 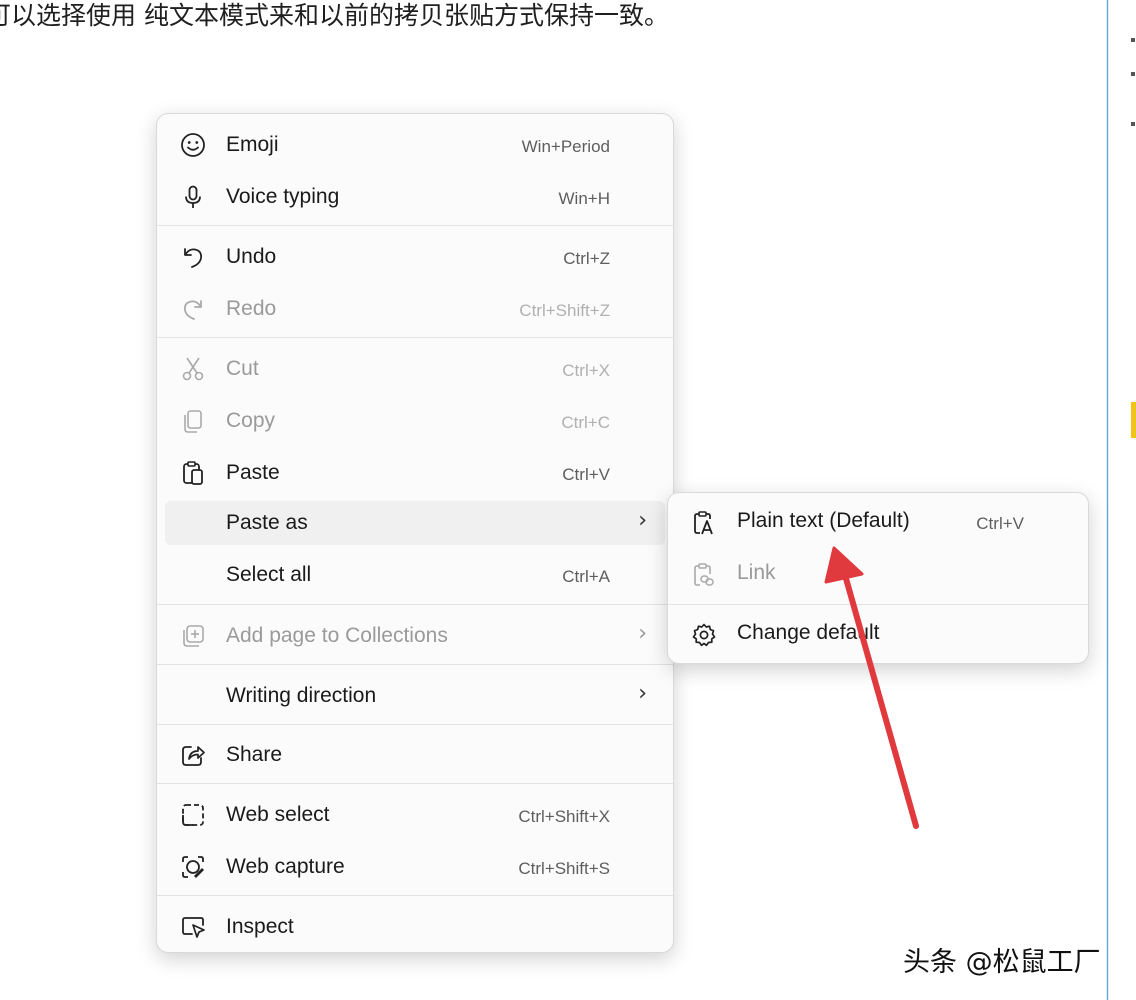 What do you see at coordinates (871, 687) in the screenshot?
I see `annotation-arrow` at bounding box center [871, 687].